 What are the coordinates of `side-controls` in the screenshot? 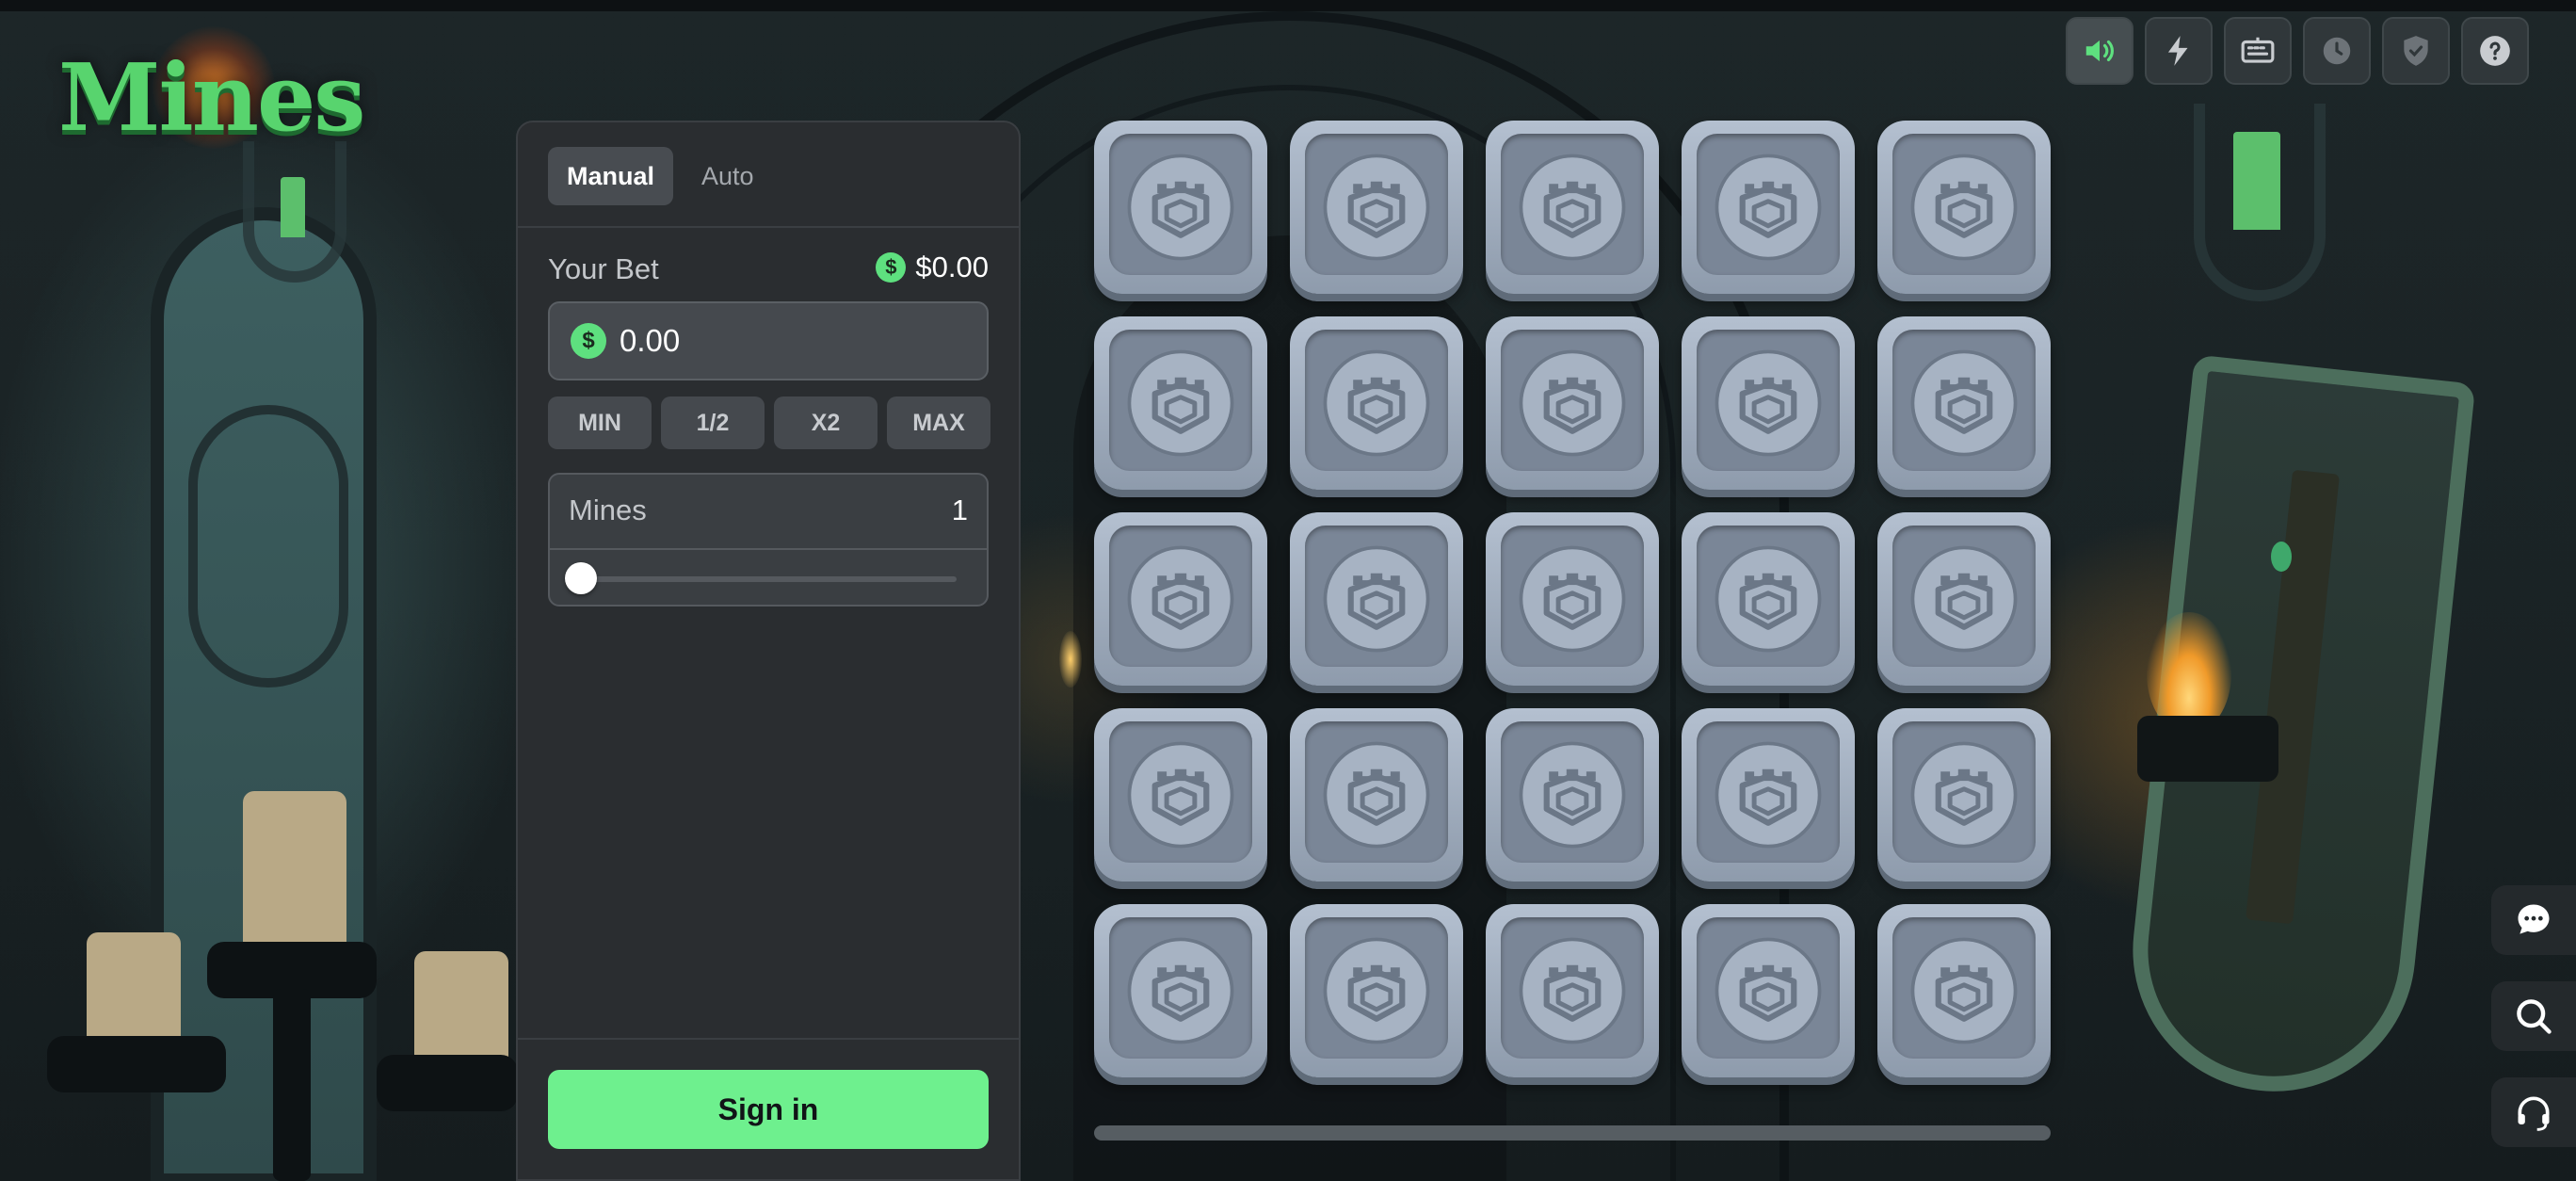 It's located at (2533, 1016).